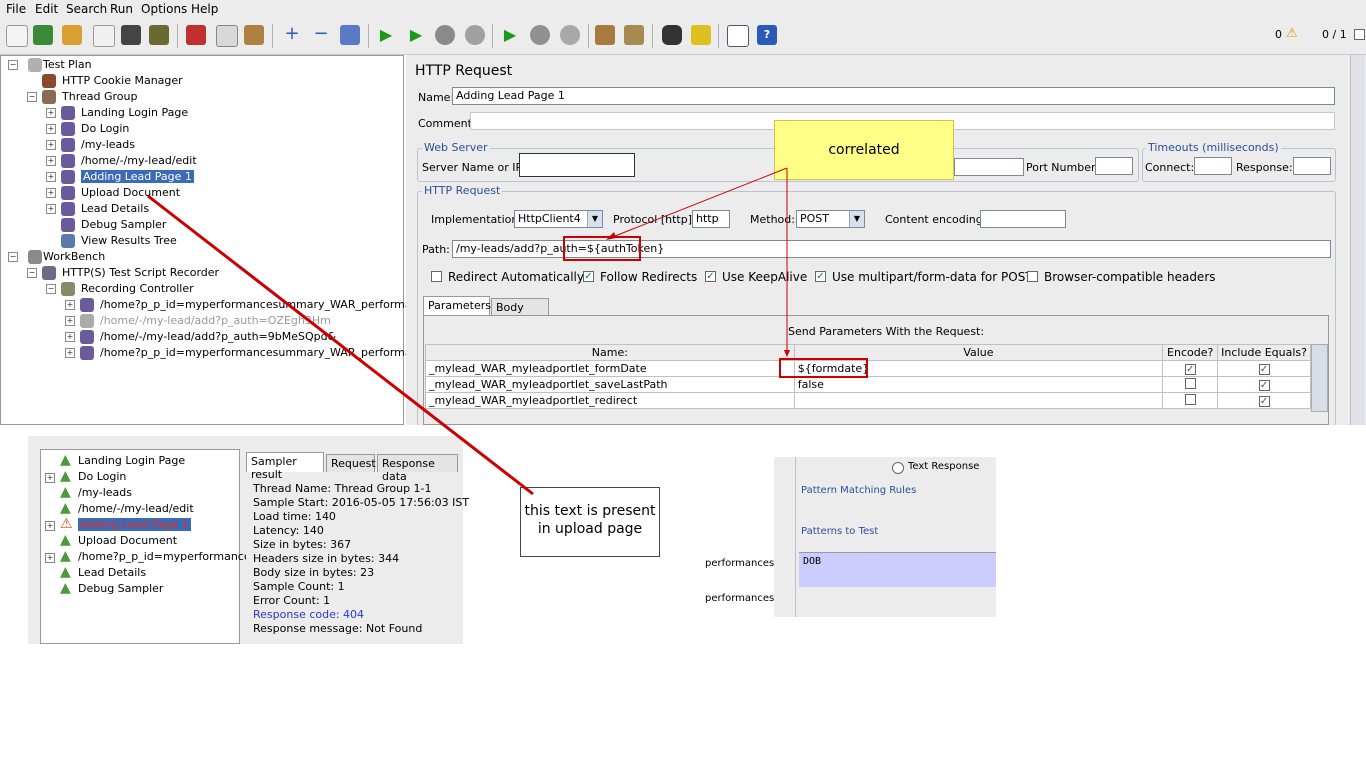 The image size is (1366, 757). What do you see at coordinates (340, 345) in the screenshot?
I see `arrow-to-callout` at bounding box center [340, 345].